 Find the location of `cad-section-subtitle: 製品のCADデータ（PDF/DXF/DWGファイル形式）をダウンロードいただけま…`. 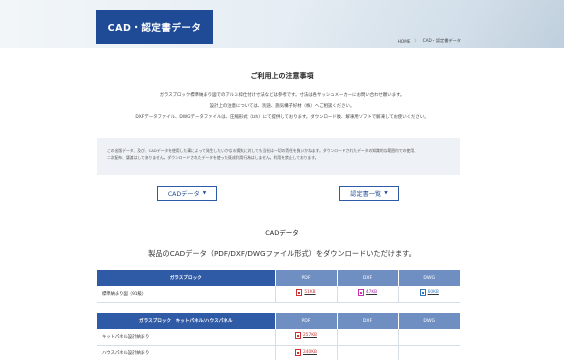

cad-section-subtitle: 製品のCADデータ（PDF/DXF/DWGファイル形式）をダウンロードいただけま… is located at coordinates (282, 253).